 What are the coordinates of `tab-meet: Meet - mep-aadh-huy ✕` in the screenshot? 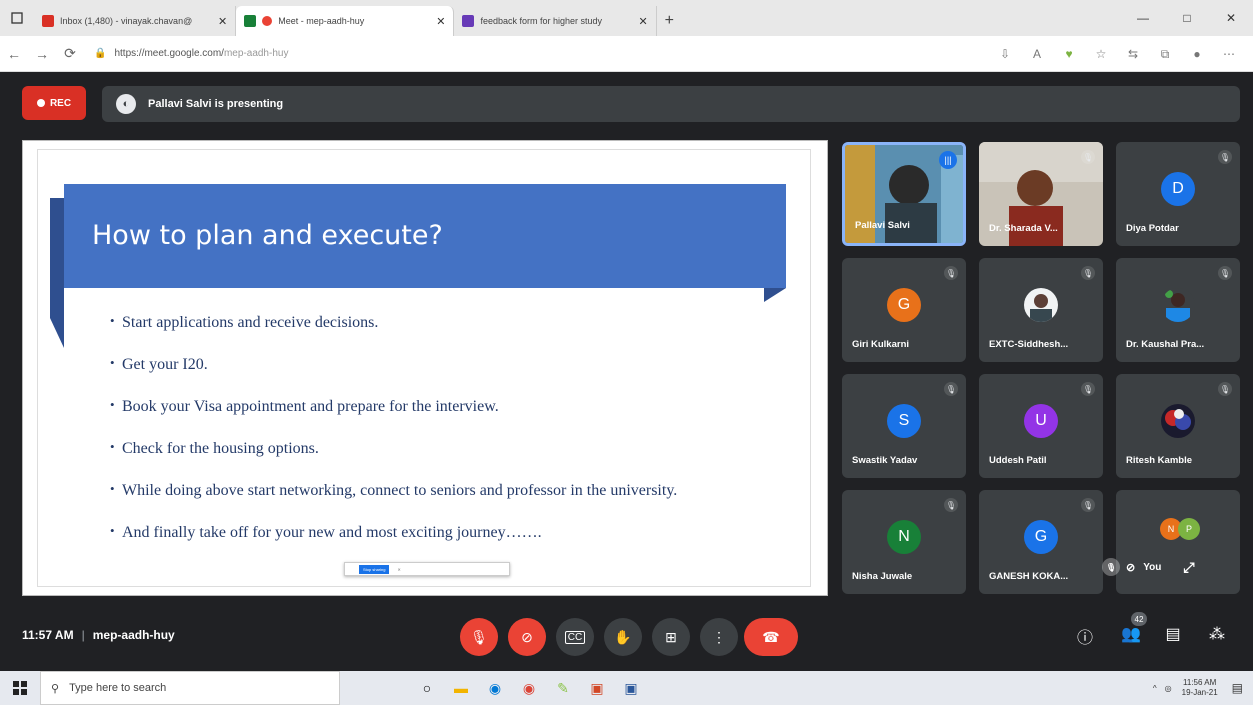 It's located at (345, 21).